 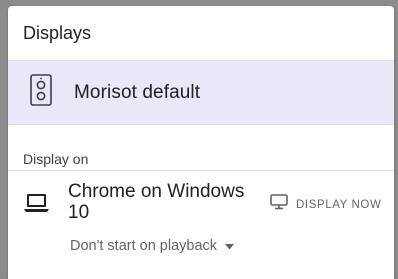 I want to click on caret-down-icon, so click(x=226, y=246).